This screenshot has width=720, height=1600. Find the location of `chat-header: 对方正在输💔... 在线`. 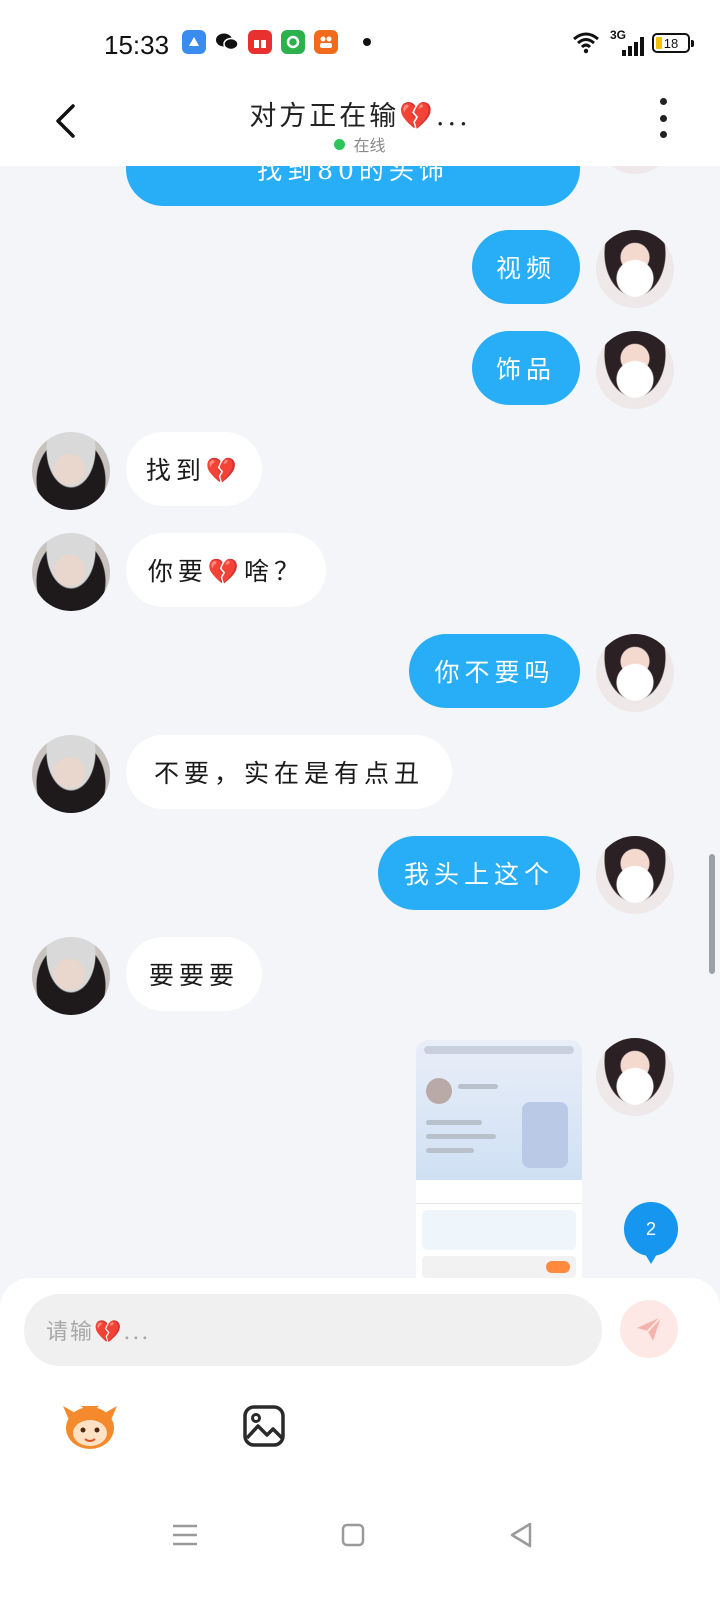

chat-header: 对方正在输💔... 在线 is located at coordinates (360, 125).